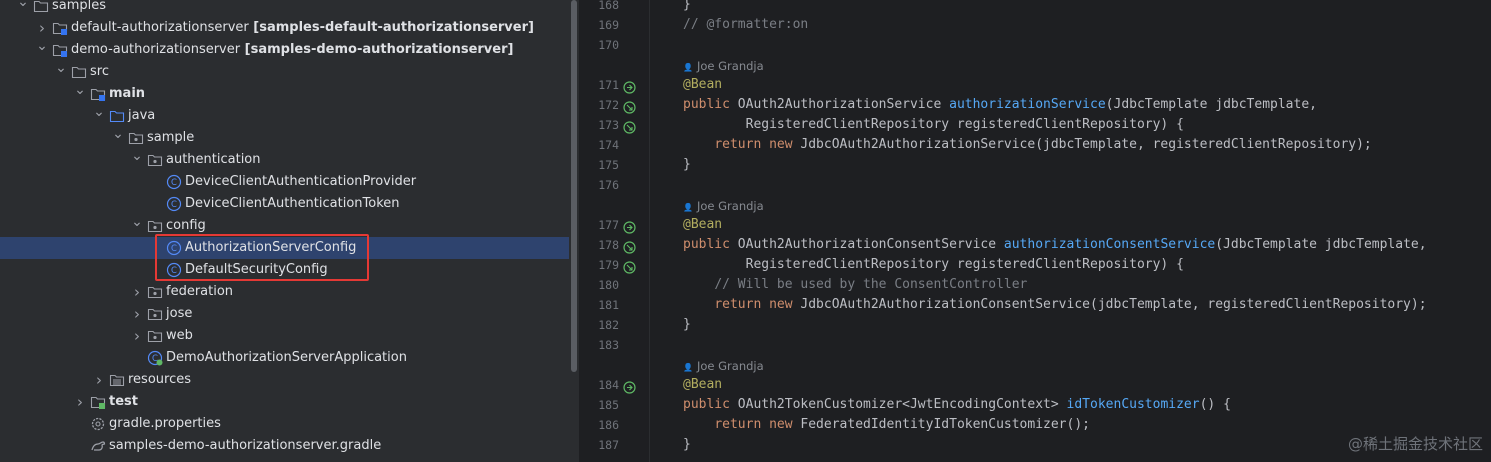 This screenshot has width=1491, height=462. I want to click on tree-item: C DefaultSecurityConfig, so click(284, 270).